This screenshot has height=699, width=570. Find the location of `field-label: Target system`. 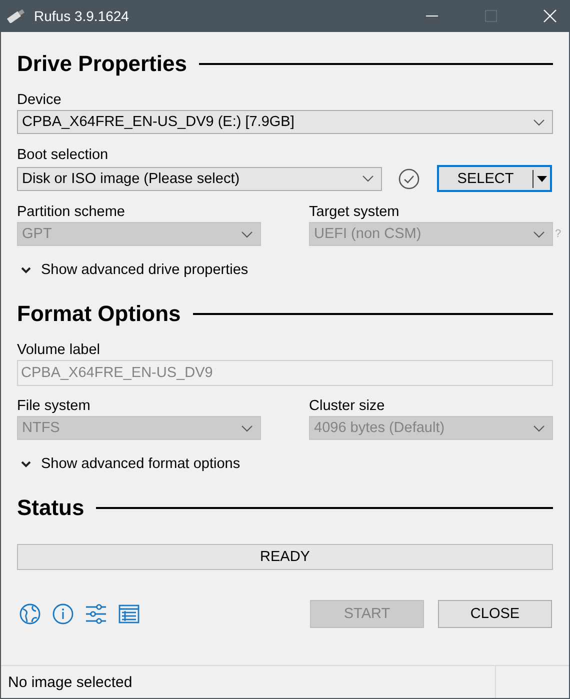

field-label: Target system is located at coordinates (354, 212).